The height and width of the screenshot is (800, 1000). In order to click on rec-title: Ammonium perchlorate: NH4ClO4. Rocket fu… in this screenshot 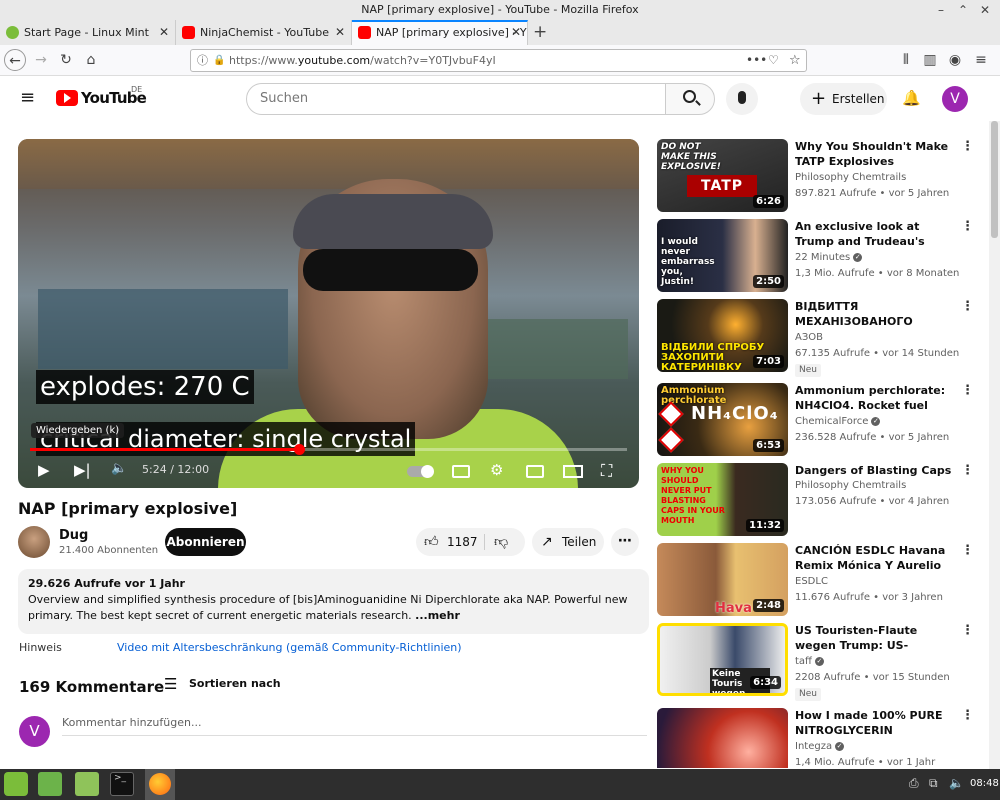, I will do `click(875, 398)`.